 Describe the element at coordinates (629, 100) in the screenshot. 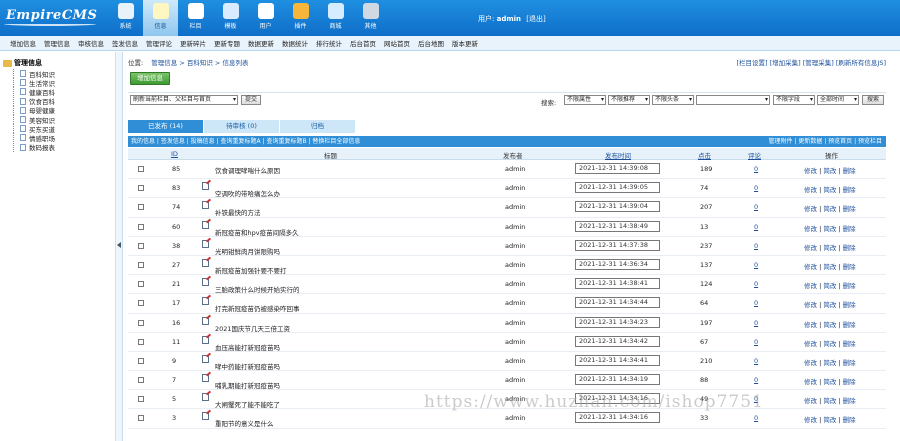

I see `recommend-select: 不限推荐` at that location.